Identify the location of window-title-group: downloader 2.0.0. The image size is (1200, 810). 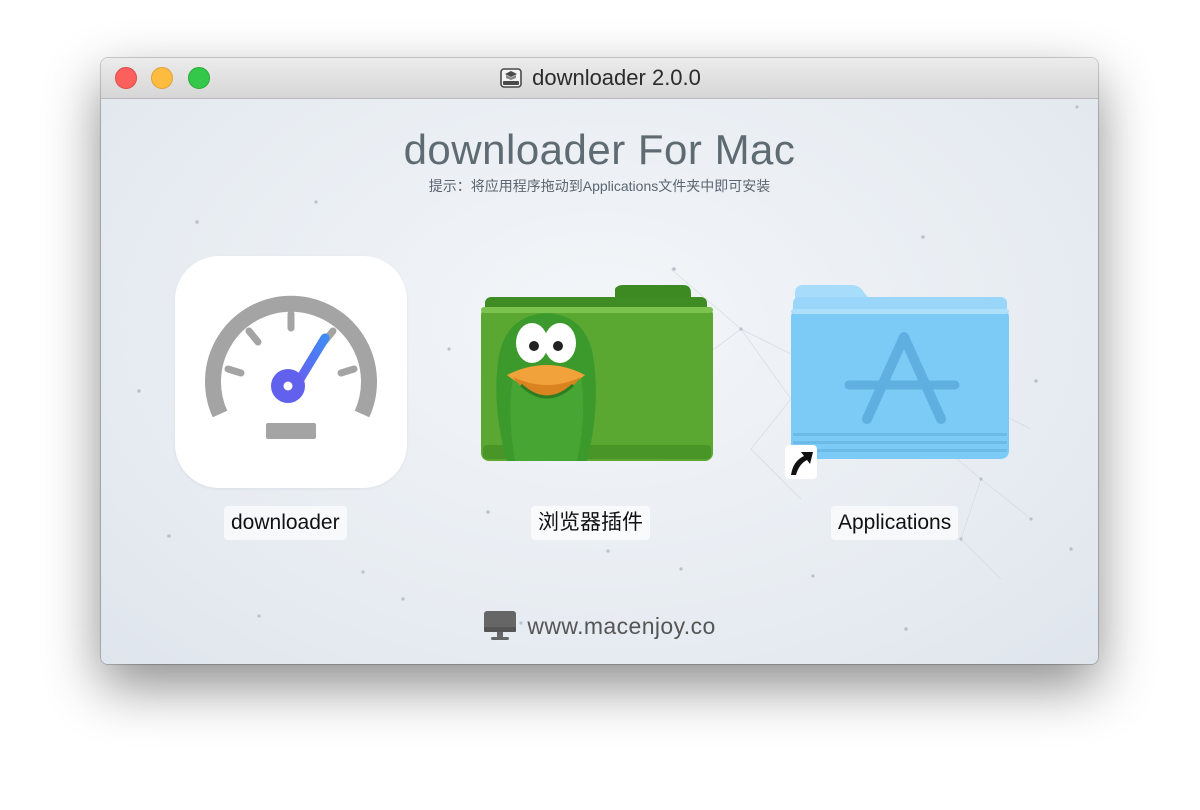
(599, 78).